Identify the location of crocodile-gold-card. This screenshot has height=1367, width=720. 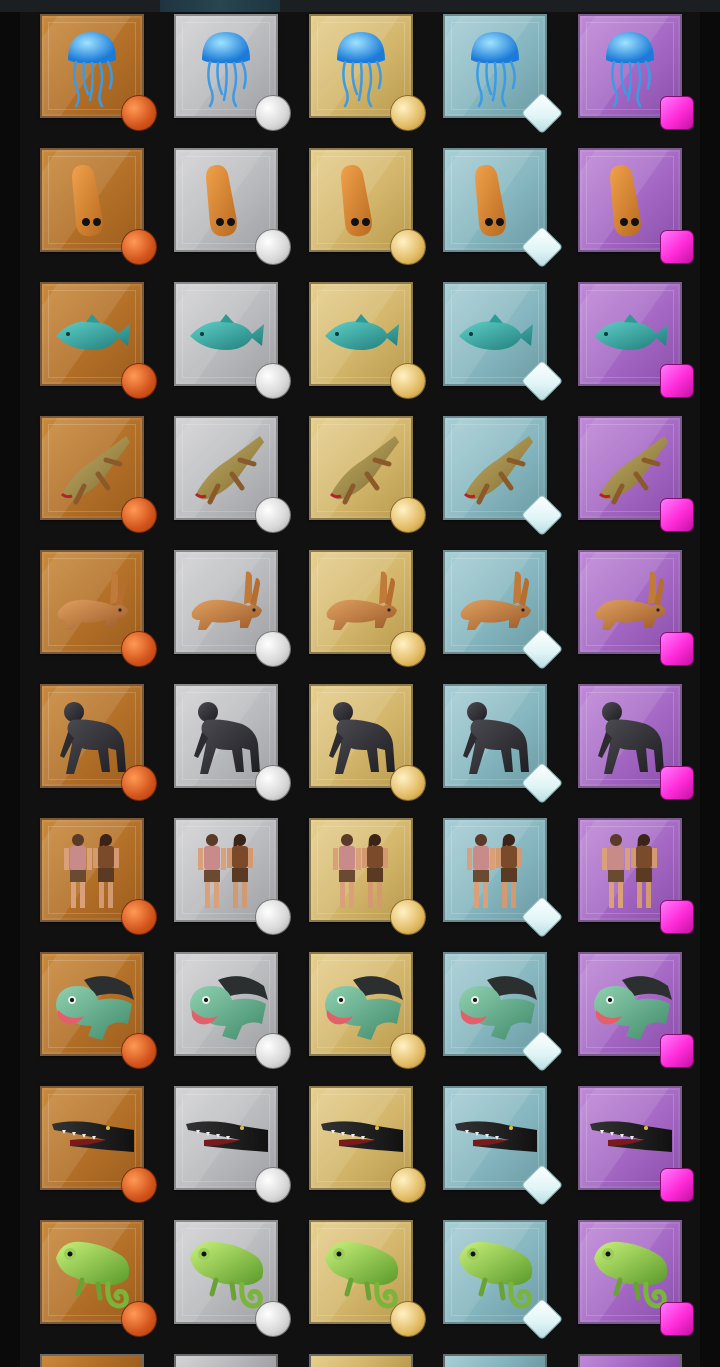
(367, 1144).